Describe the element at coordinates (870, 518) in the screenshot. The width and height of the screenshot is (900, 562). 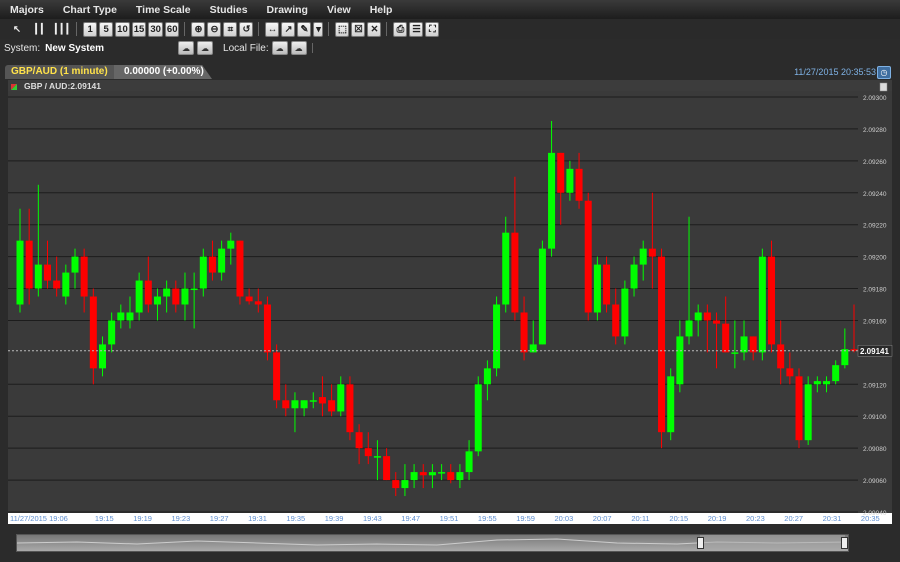
I see `x-tick-label: 20:35` at that location.